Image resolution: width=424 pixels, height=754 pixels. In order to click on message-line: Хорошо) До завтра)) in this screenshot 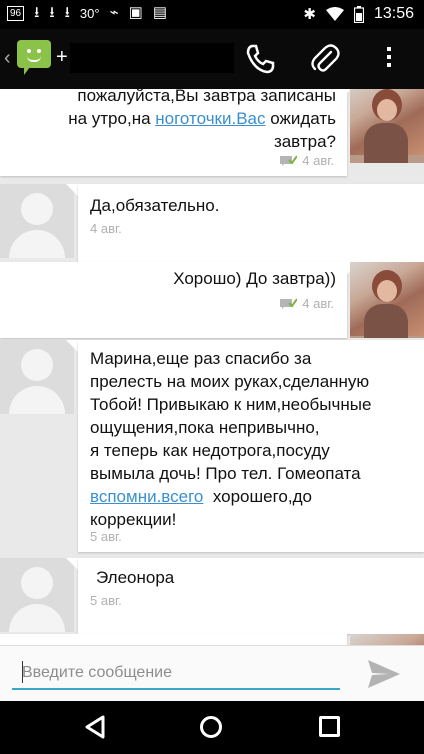, I will do `click(176, 278)`.